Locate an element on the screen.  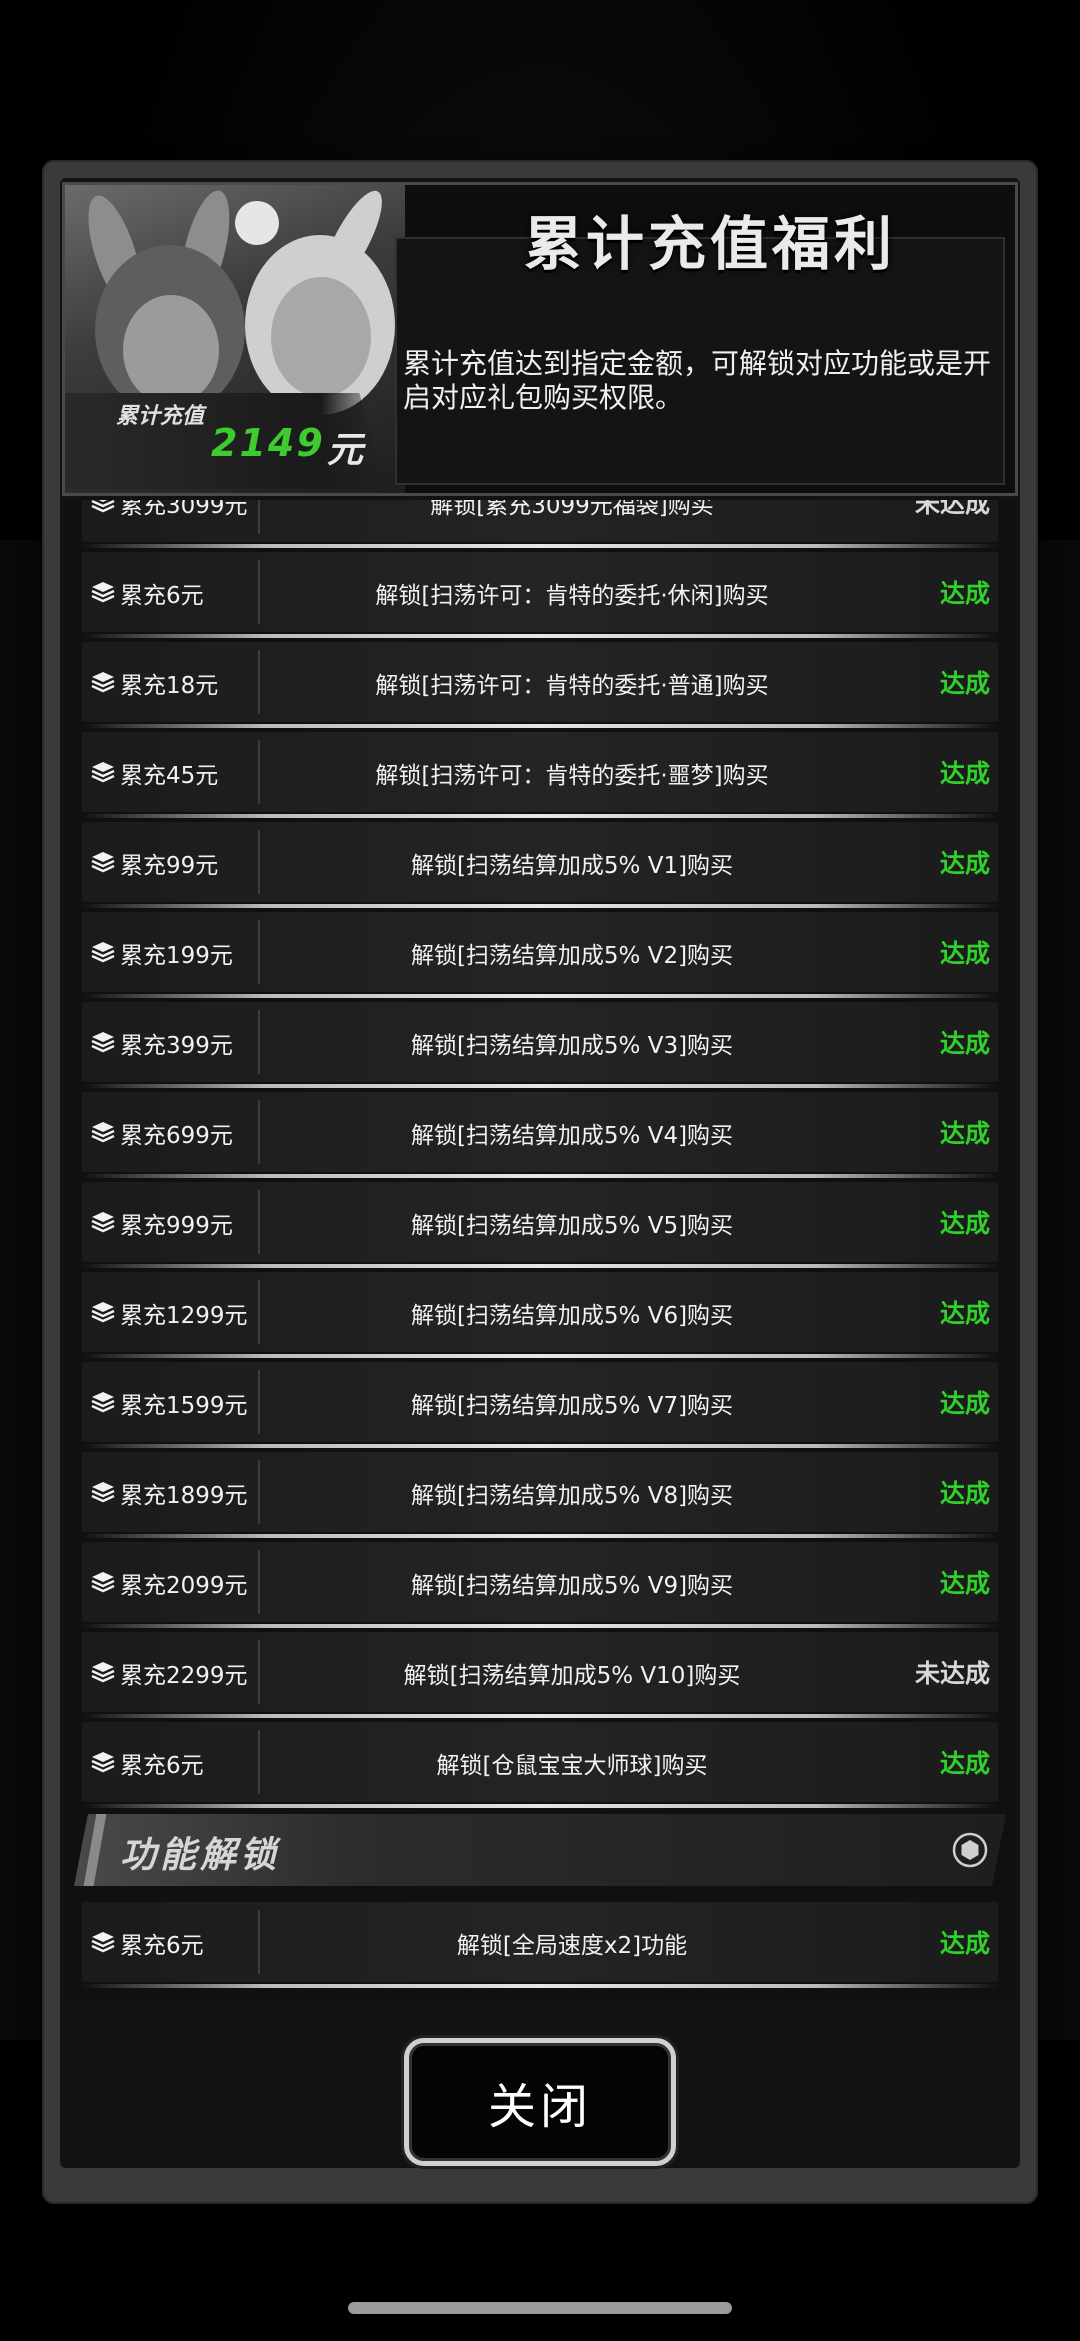
row-amount: 累充999元 is located at coordinates (176, 1226).